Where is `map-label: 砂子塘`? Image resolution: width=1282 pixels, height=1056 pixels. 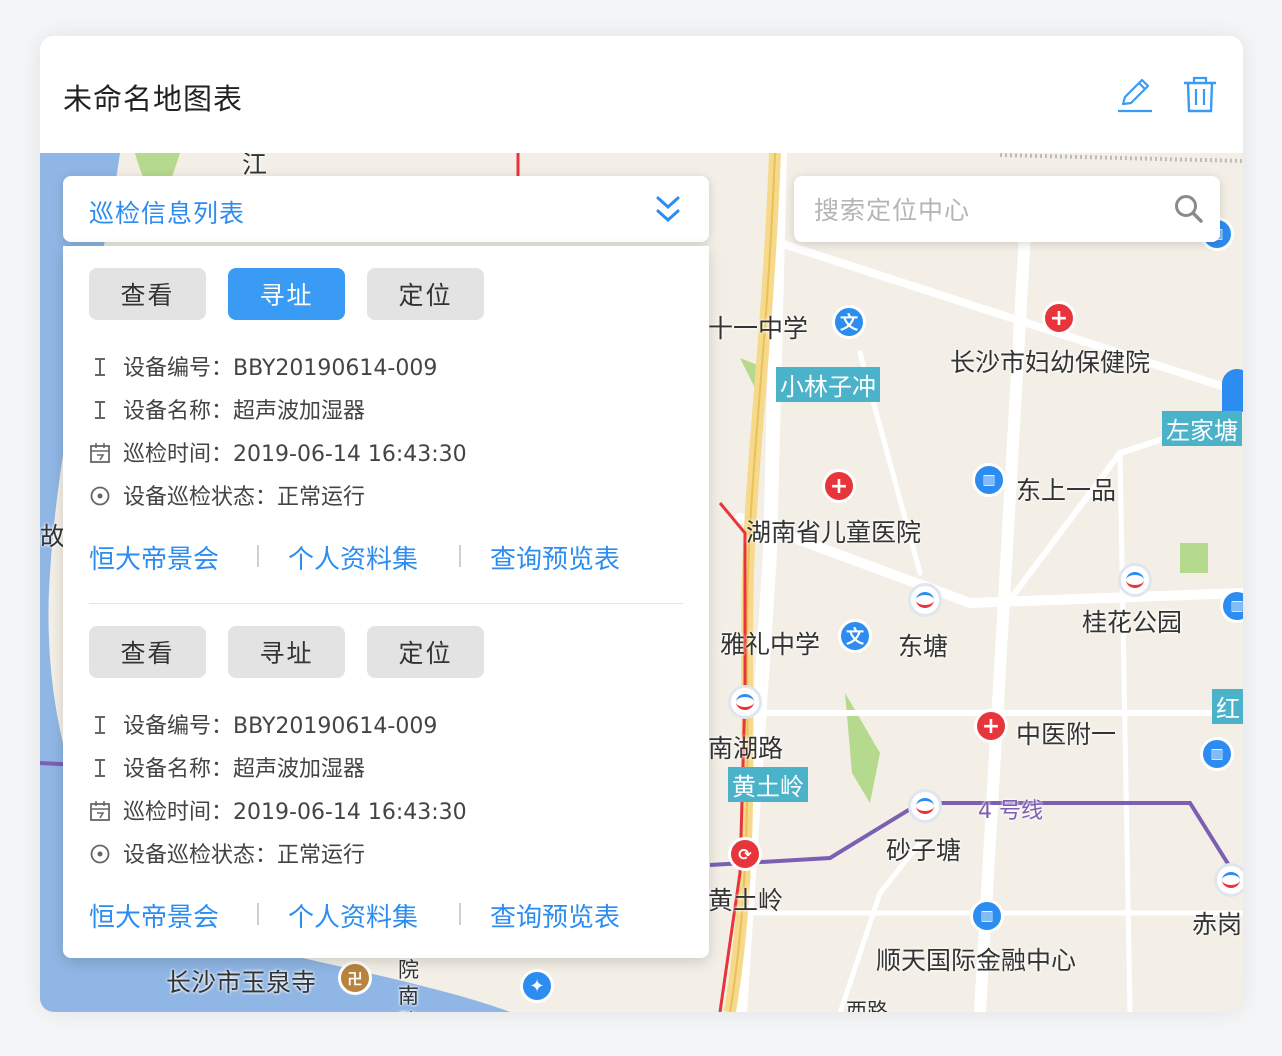 map-label: 砂子塘 is located at coordinates (924, 850).